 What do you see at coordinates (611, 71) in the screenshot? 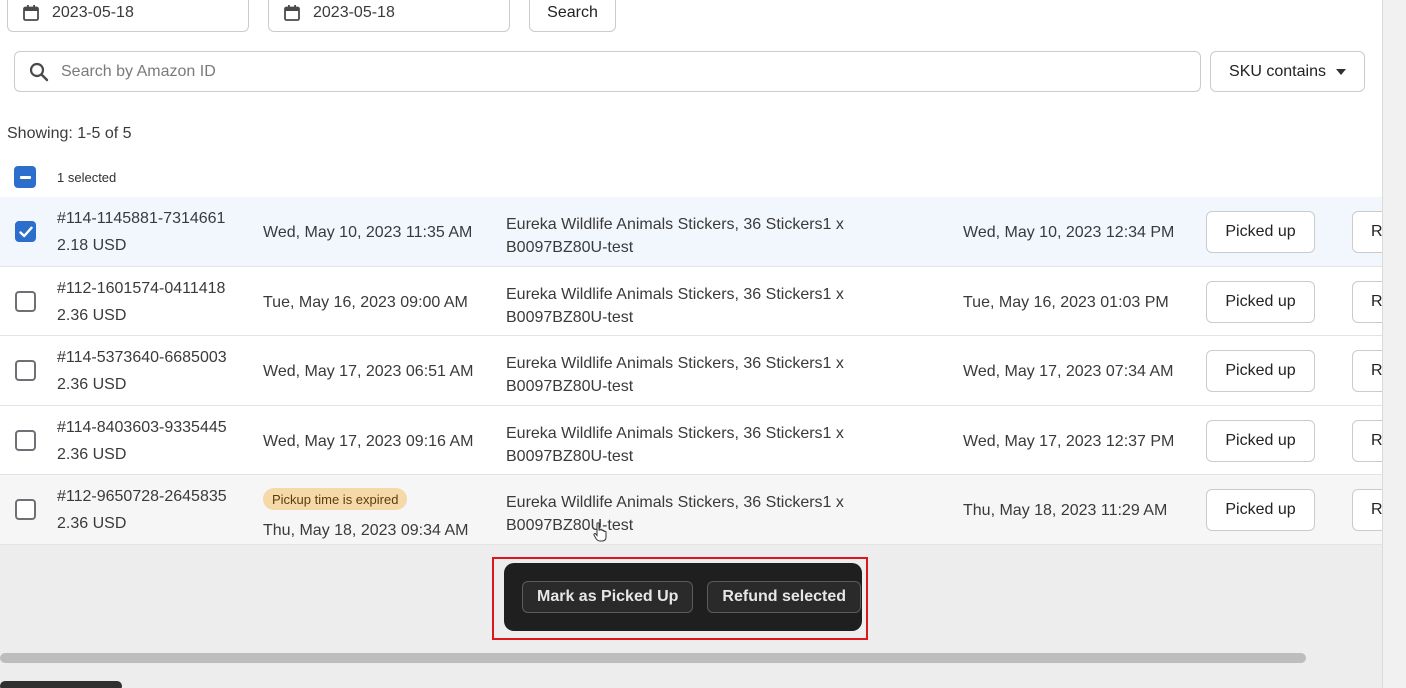
I see `search-input` at bounding box center [611, 71].